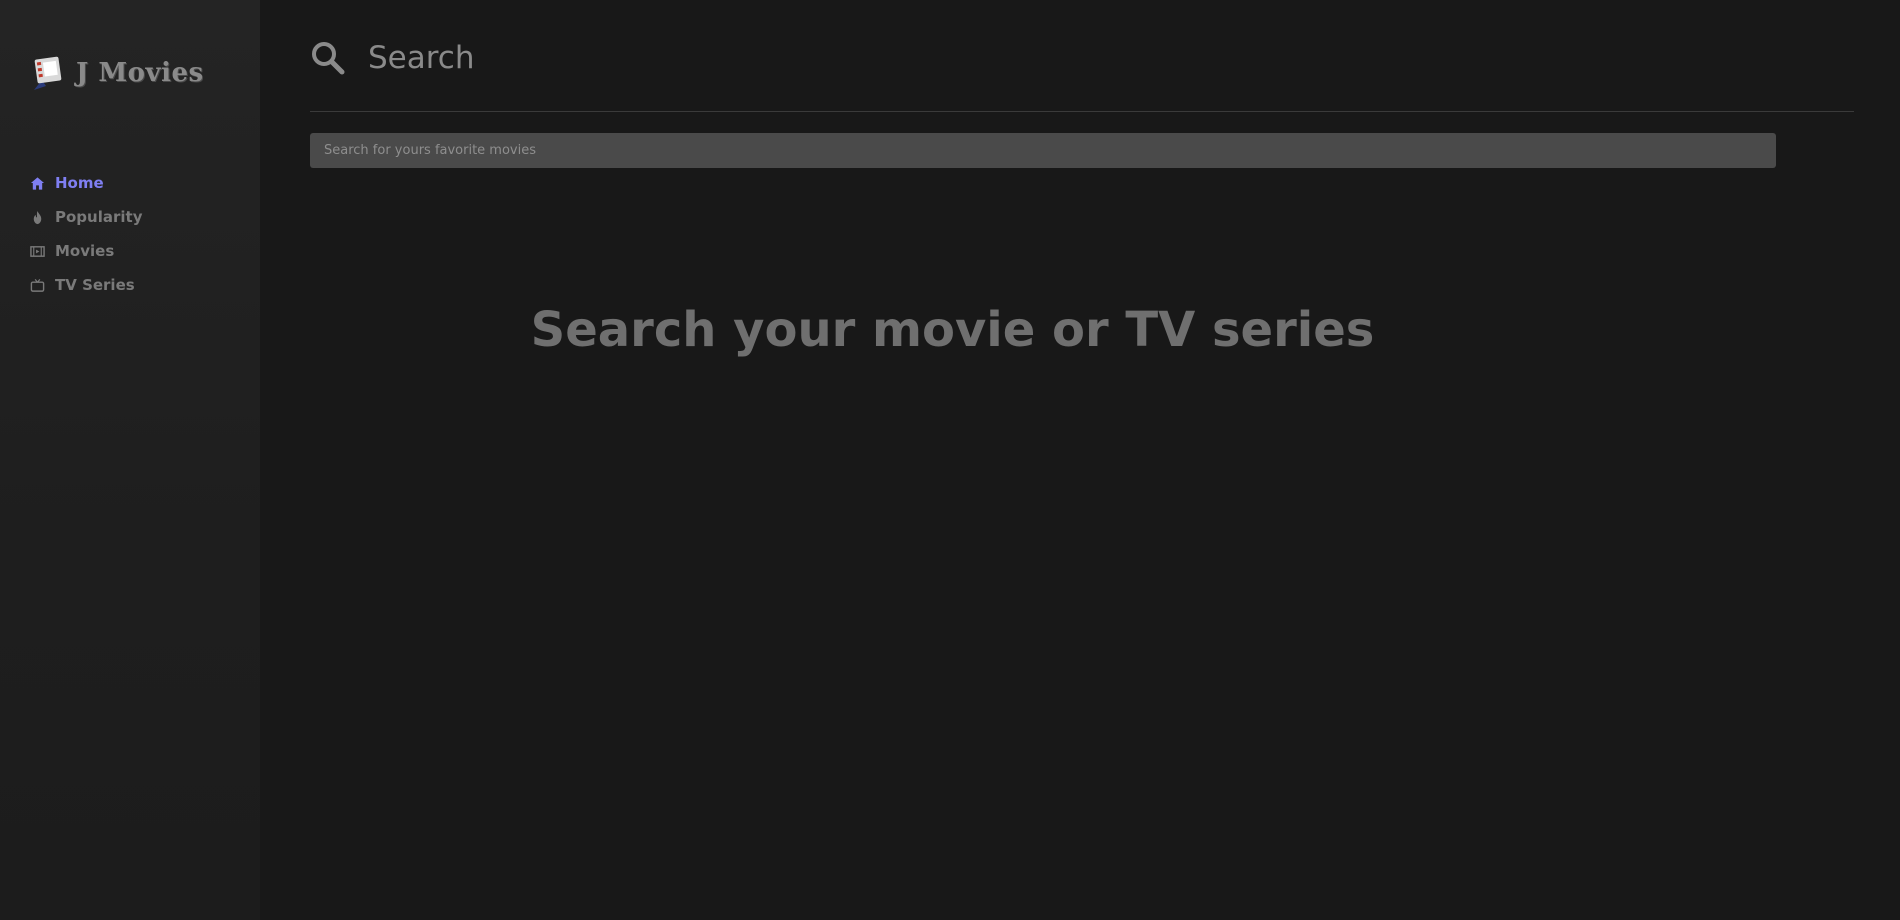 Image resolution: width=1900 pixels, height=920 pixels. What do you see at coordinates (37, 251) in the screenshot?
I see `film-icon` at bounding box center [37, 251].